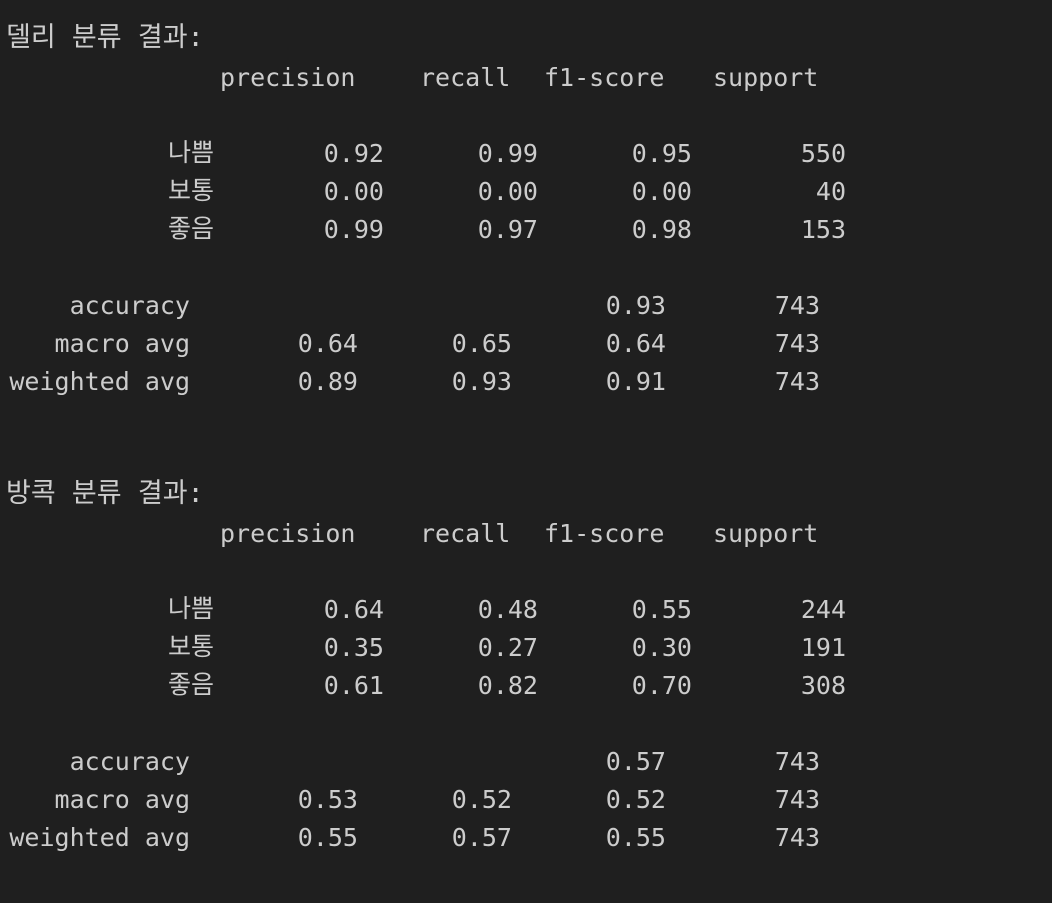  Describe the element at coordinates (353, 647) in the screenshot. I see `precision-value: 0.35` at that location.